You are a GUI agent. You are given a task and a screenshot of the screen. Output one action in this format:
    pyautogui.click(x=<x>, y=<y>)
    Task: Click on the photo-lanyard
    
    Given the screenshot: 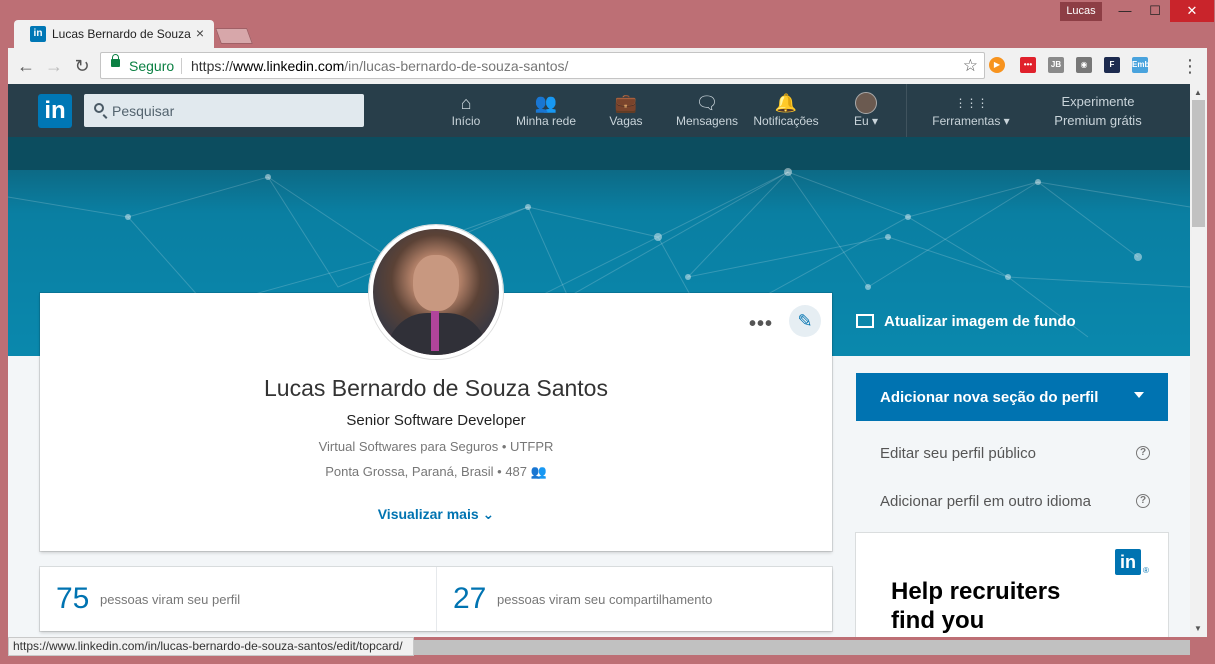 What is the action you would take?
    pyautogui.click(x=435, y=331)
    